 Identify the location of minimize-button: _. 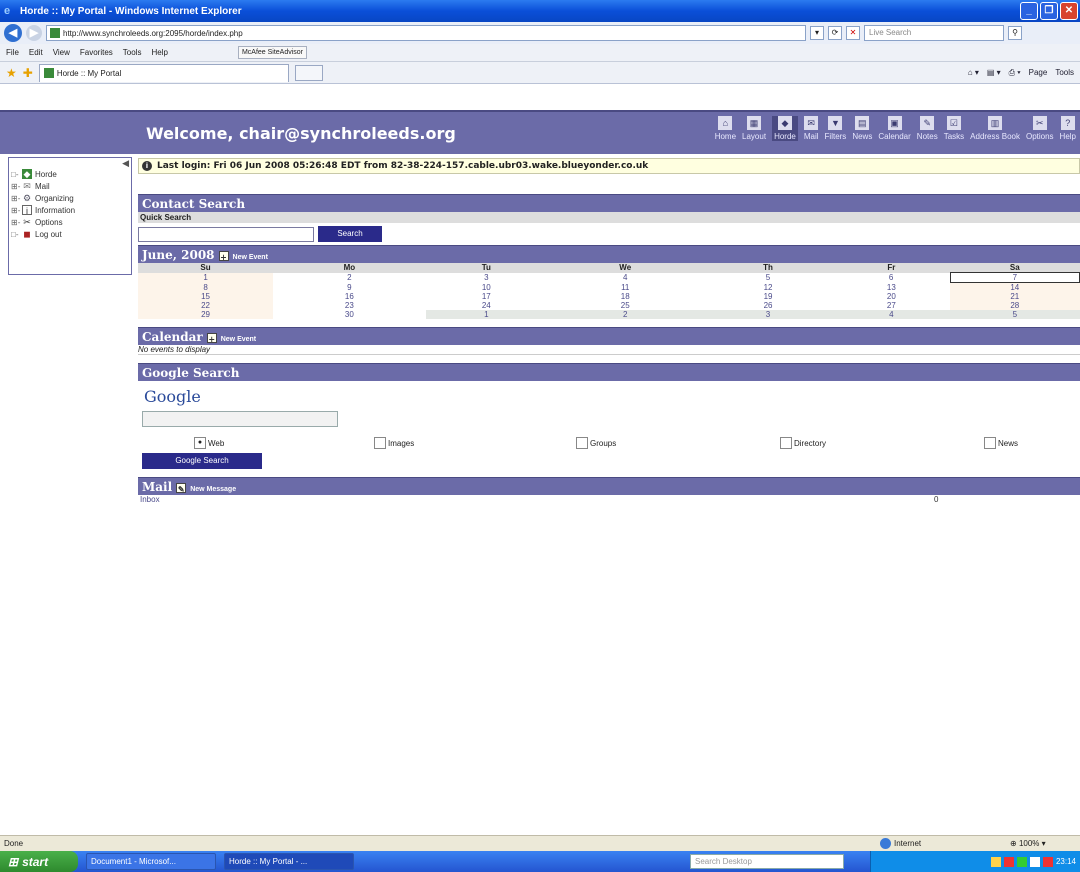
(1029, 11).